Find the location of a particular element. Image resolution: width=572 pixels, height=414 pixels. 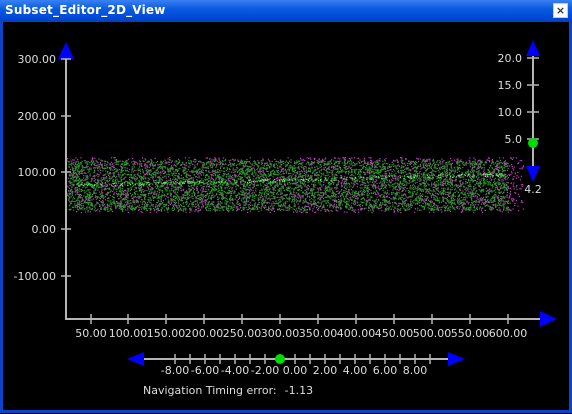

timing-tick-label: -8.00 is located at coordinates (175, 370).